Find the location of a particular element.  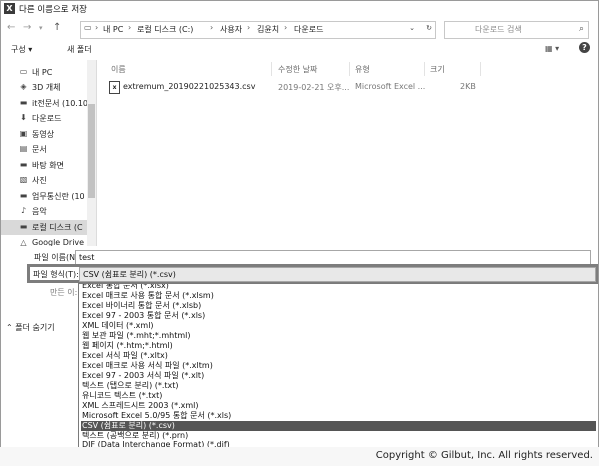

sidebar-item-network-drive-1: ▬ it전문서 (10.10 is located at coordinates (45, 103).